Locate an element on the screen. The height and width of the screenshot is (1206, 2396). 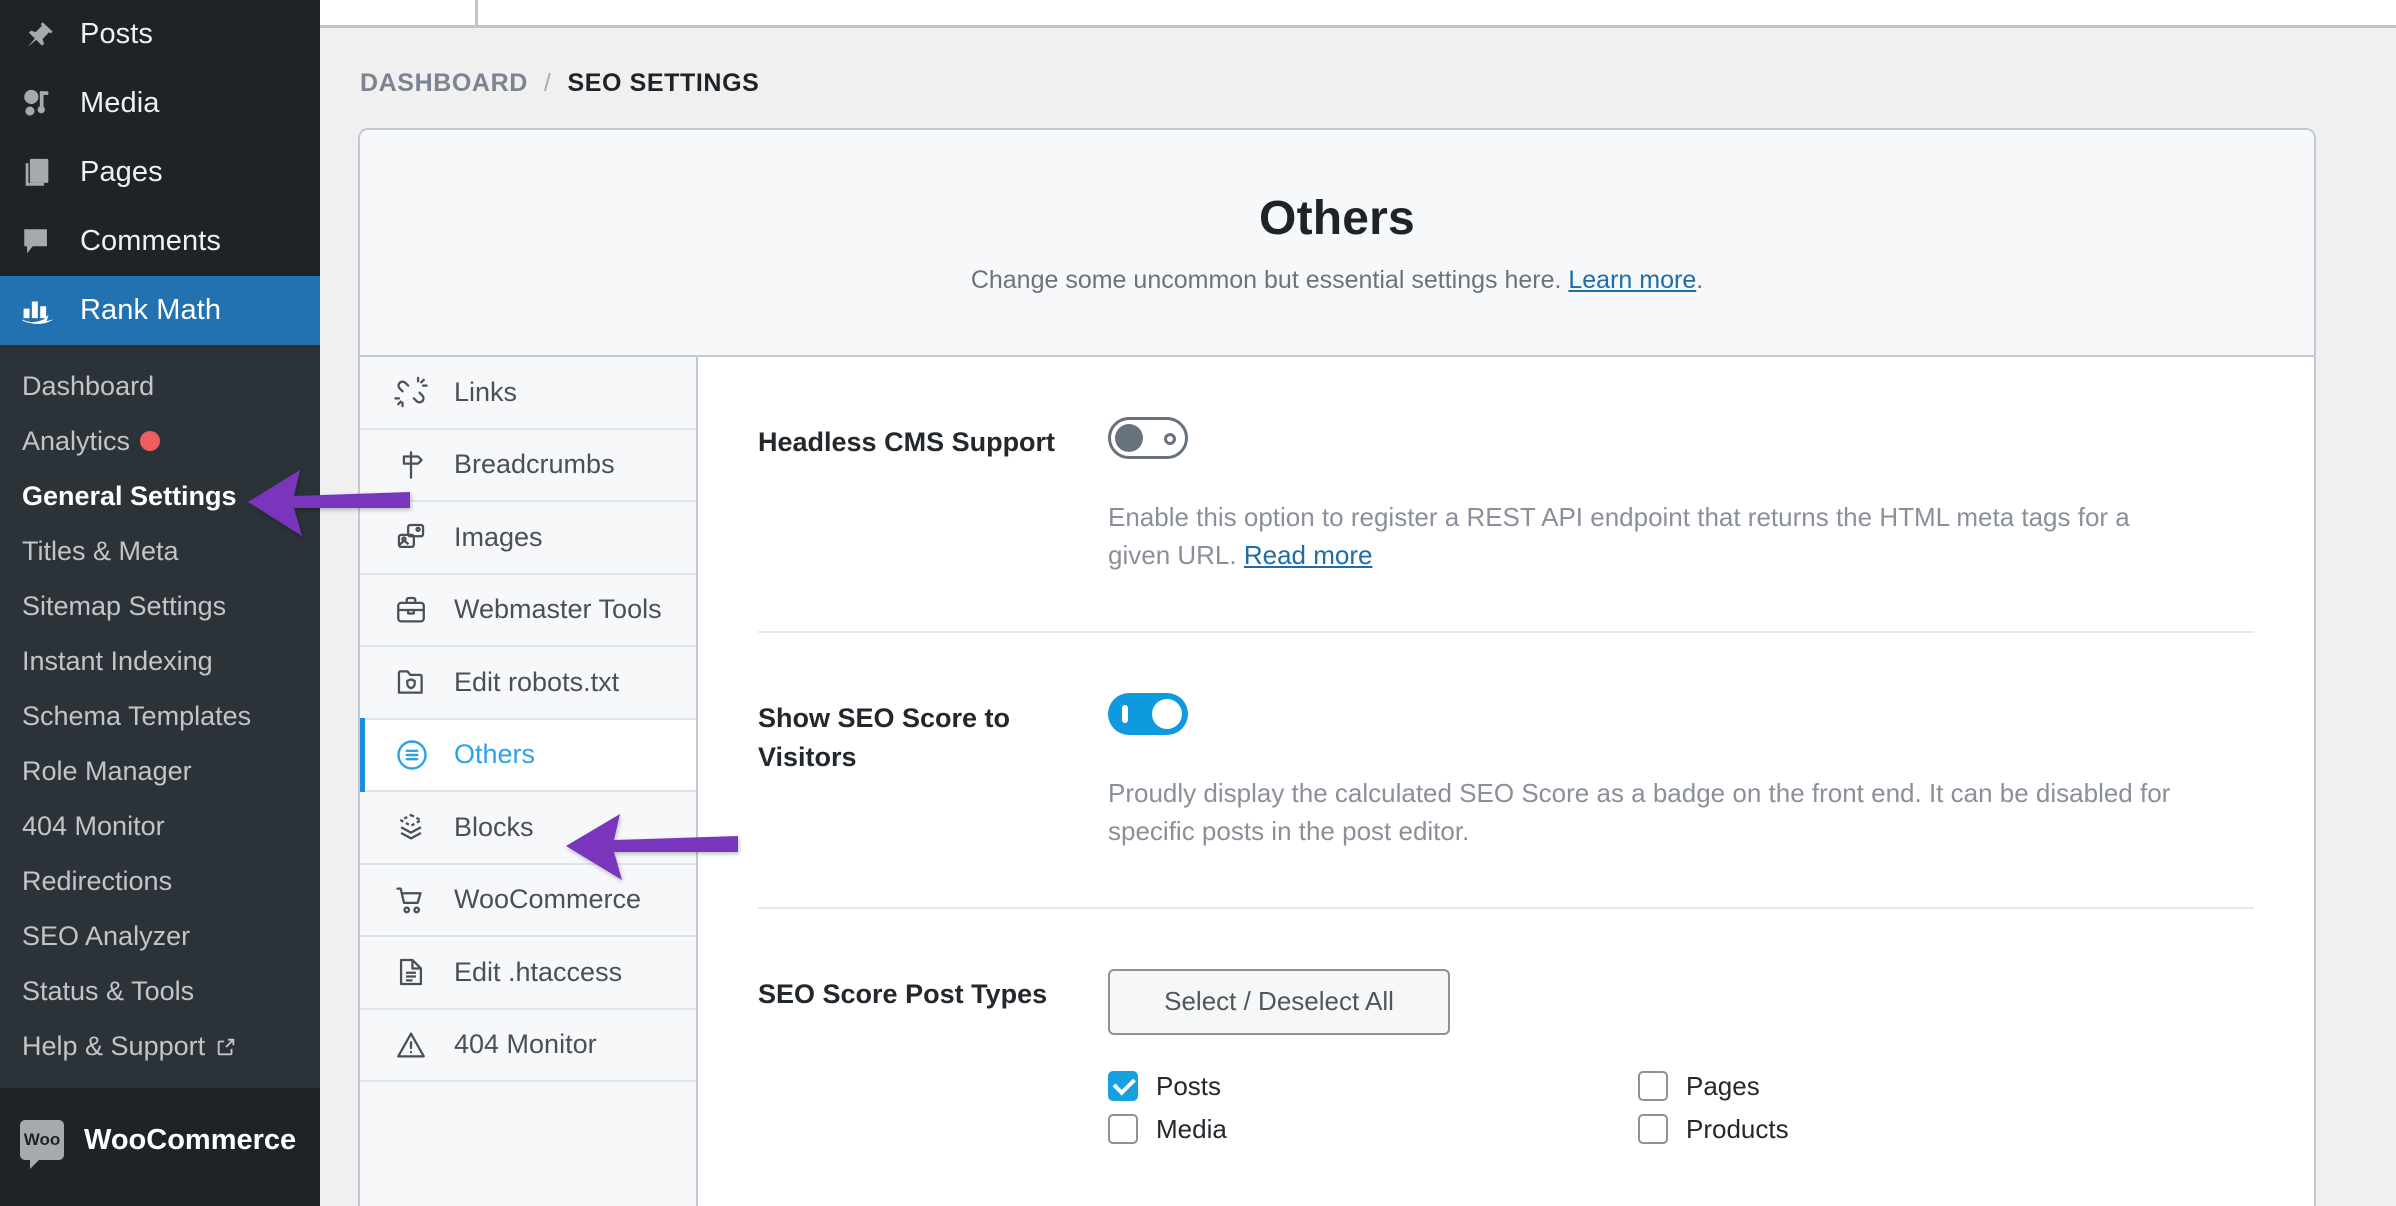
tab-others: Others is located at coordinates (528, 754).